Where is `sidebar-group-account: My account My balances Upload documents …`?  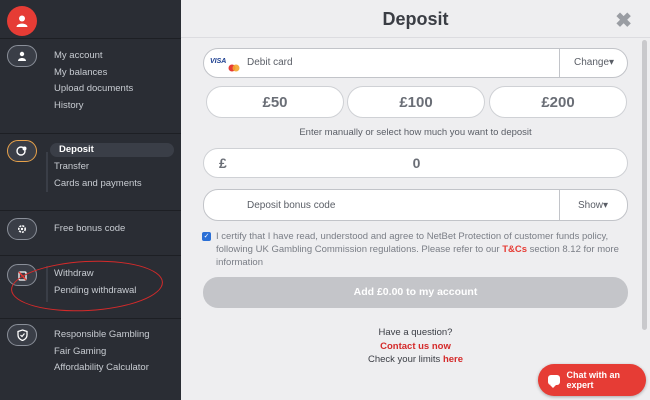
sidebar-group-account: My account My balances Upload documents … is located at coordinates (90, 83).